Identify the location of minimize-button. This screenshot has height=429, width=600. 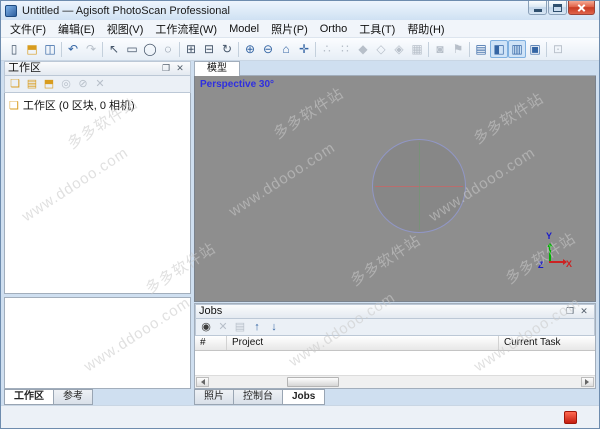
(537, 8).